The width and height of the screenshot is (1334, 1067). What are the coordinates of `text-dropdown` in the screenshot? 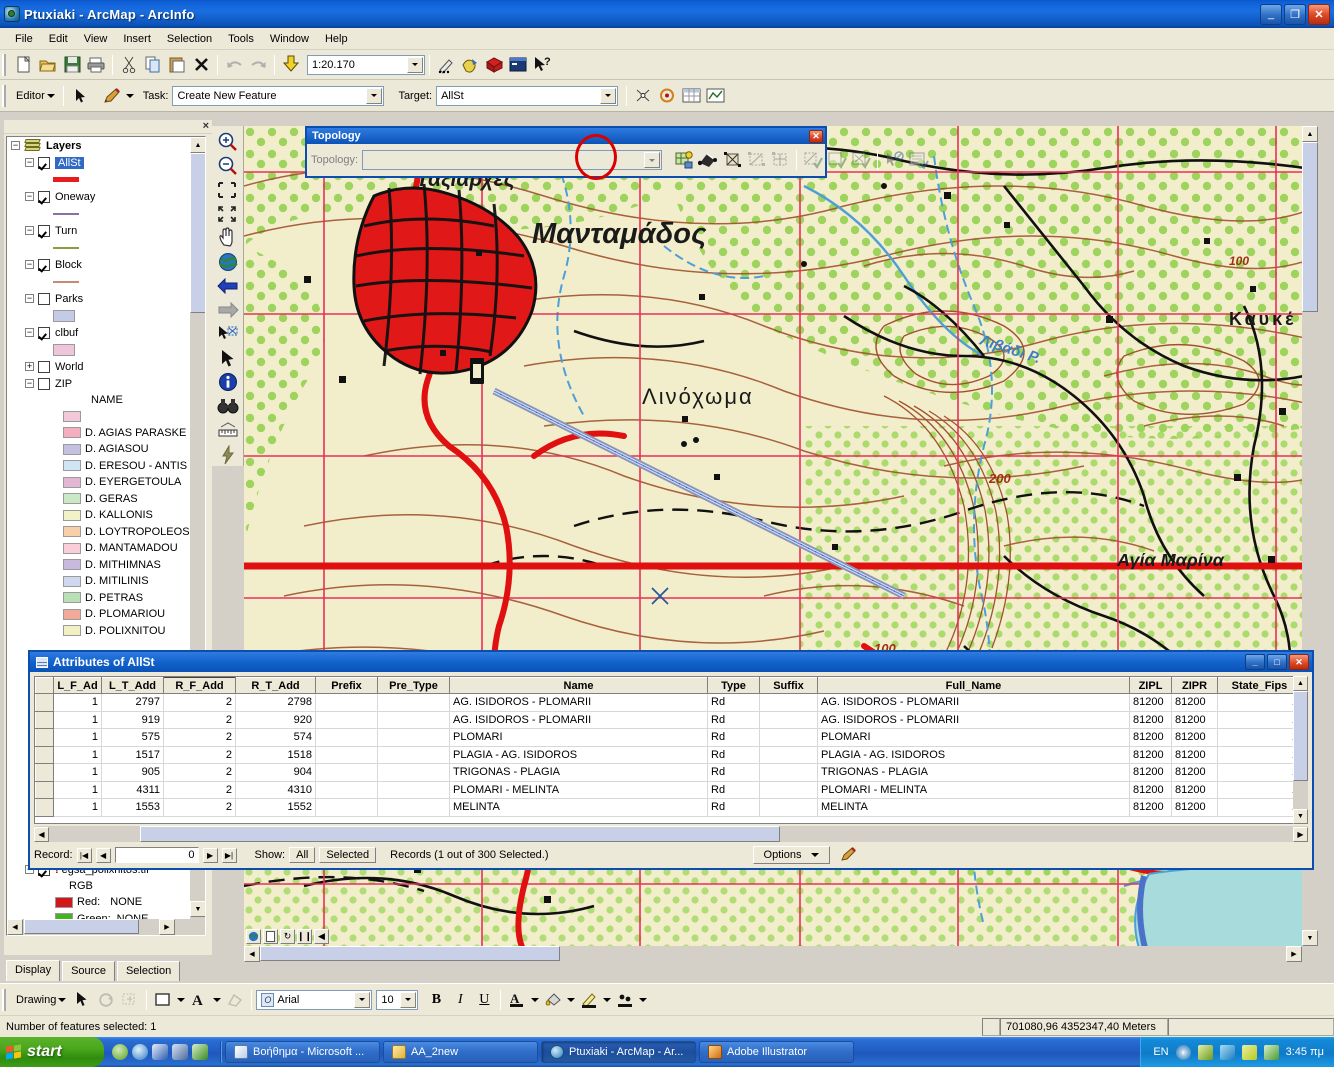 It's located at (217, 999).